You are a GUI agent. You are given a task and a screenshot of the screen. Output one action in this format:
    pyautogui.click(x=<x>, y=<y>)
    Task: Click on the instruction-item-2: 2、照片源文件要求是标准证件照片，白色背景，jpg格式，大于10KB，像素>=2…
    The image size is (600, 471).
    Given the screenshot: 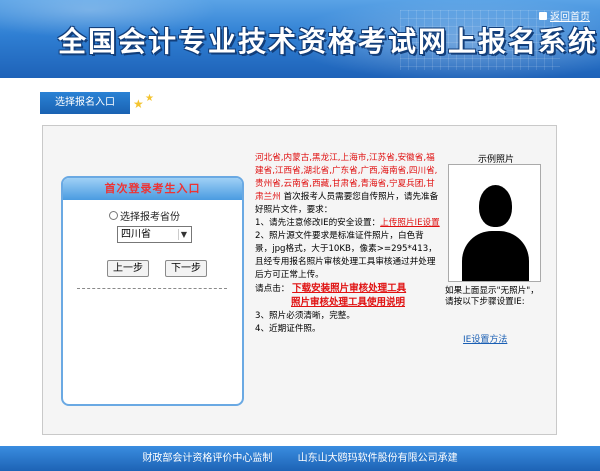 What is the action you would take?
    pyautogui.click(x=346, y=255)
    